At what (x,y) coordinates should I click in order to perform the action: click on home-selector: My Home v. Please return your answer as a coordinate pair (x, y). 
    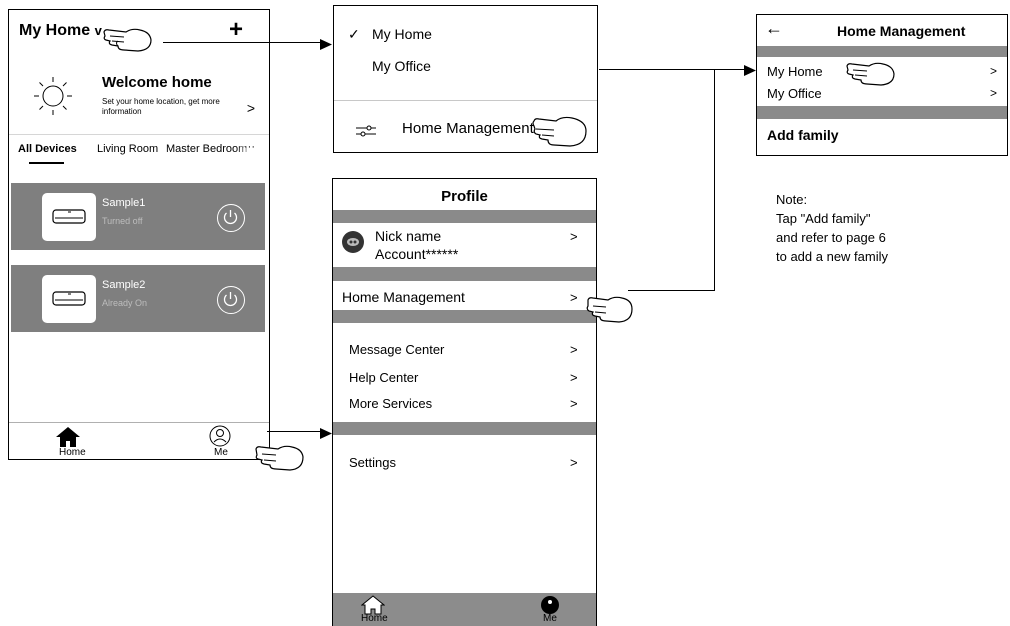
    Looking at the image, I should click on (60, 31).